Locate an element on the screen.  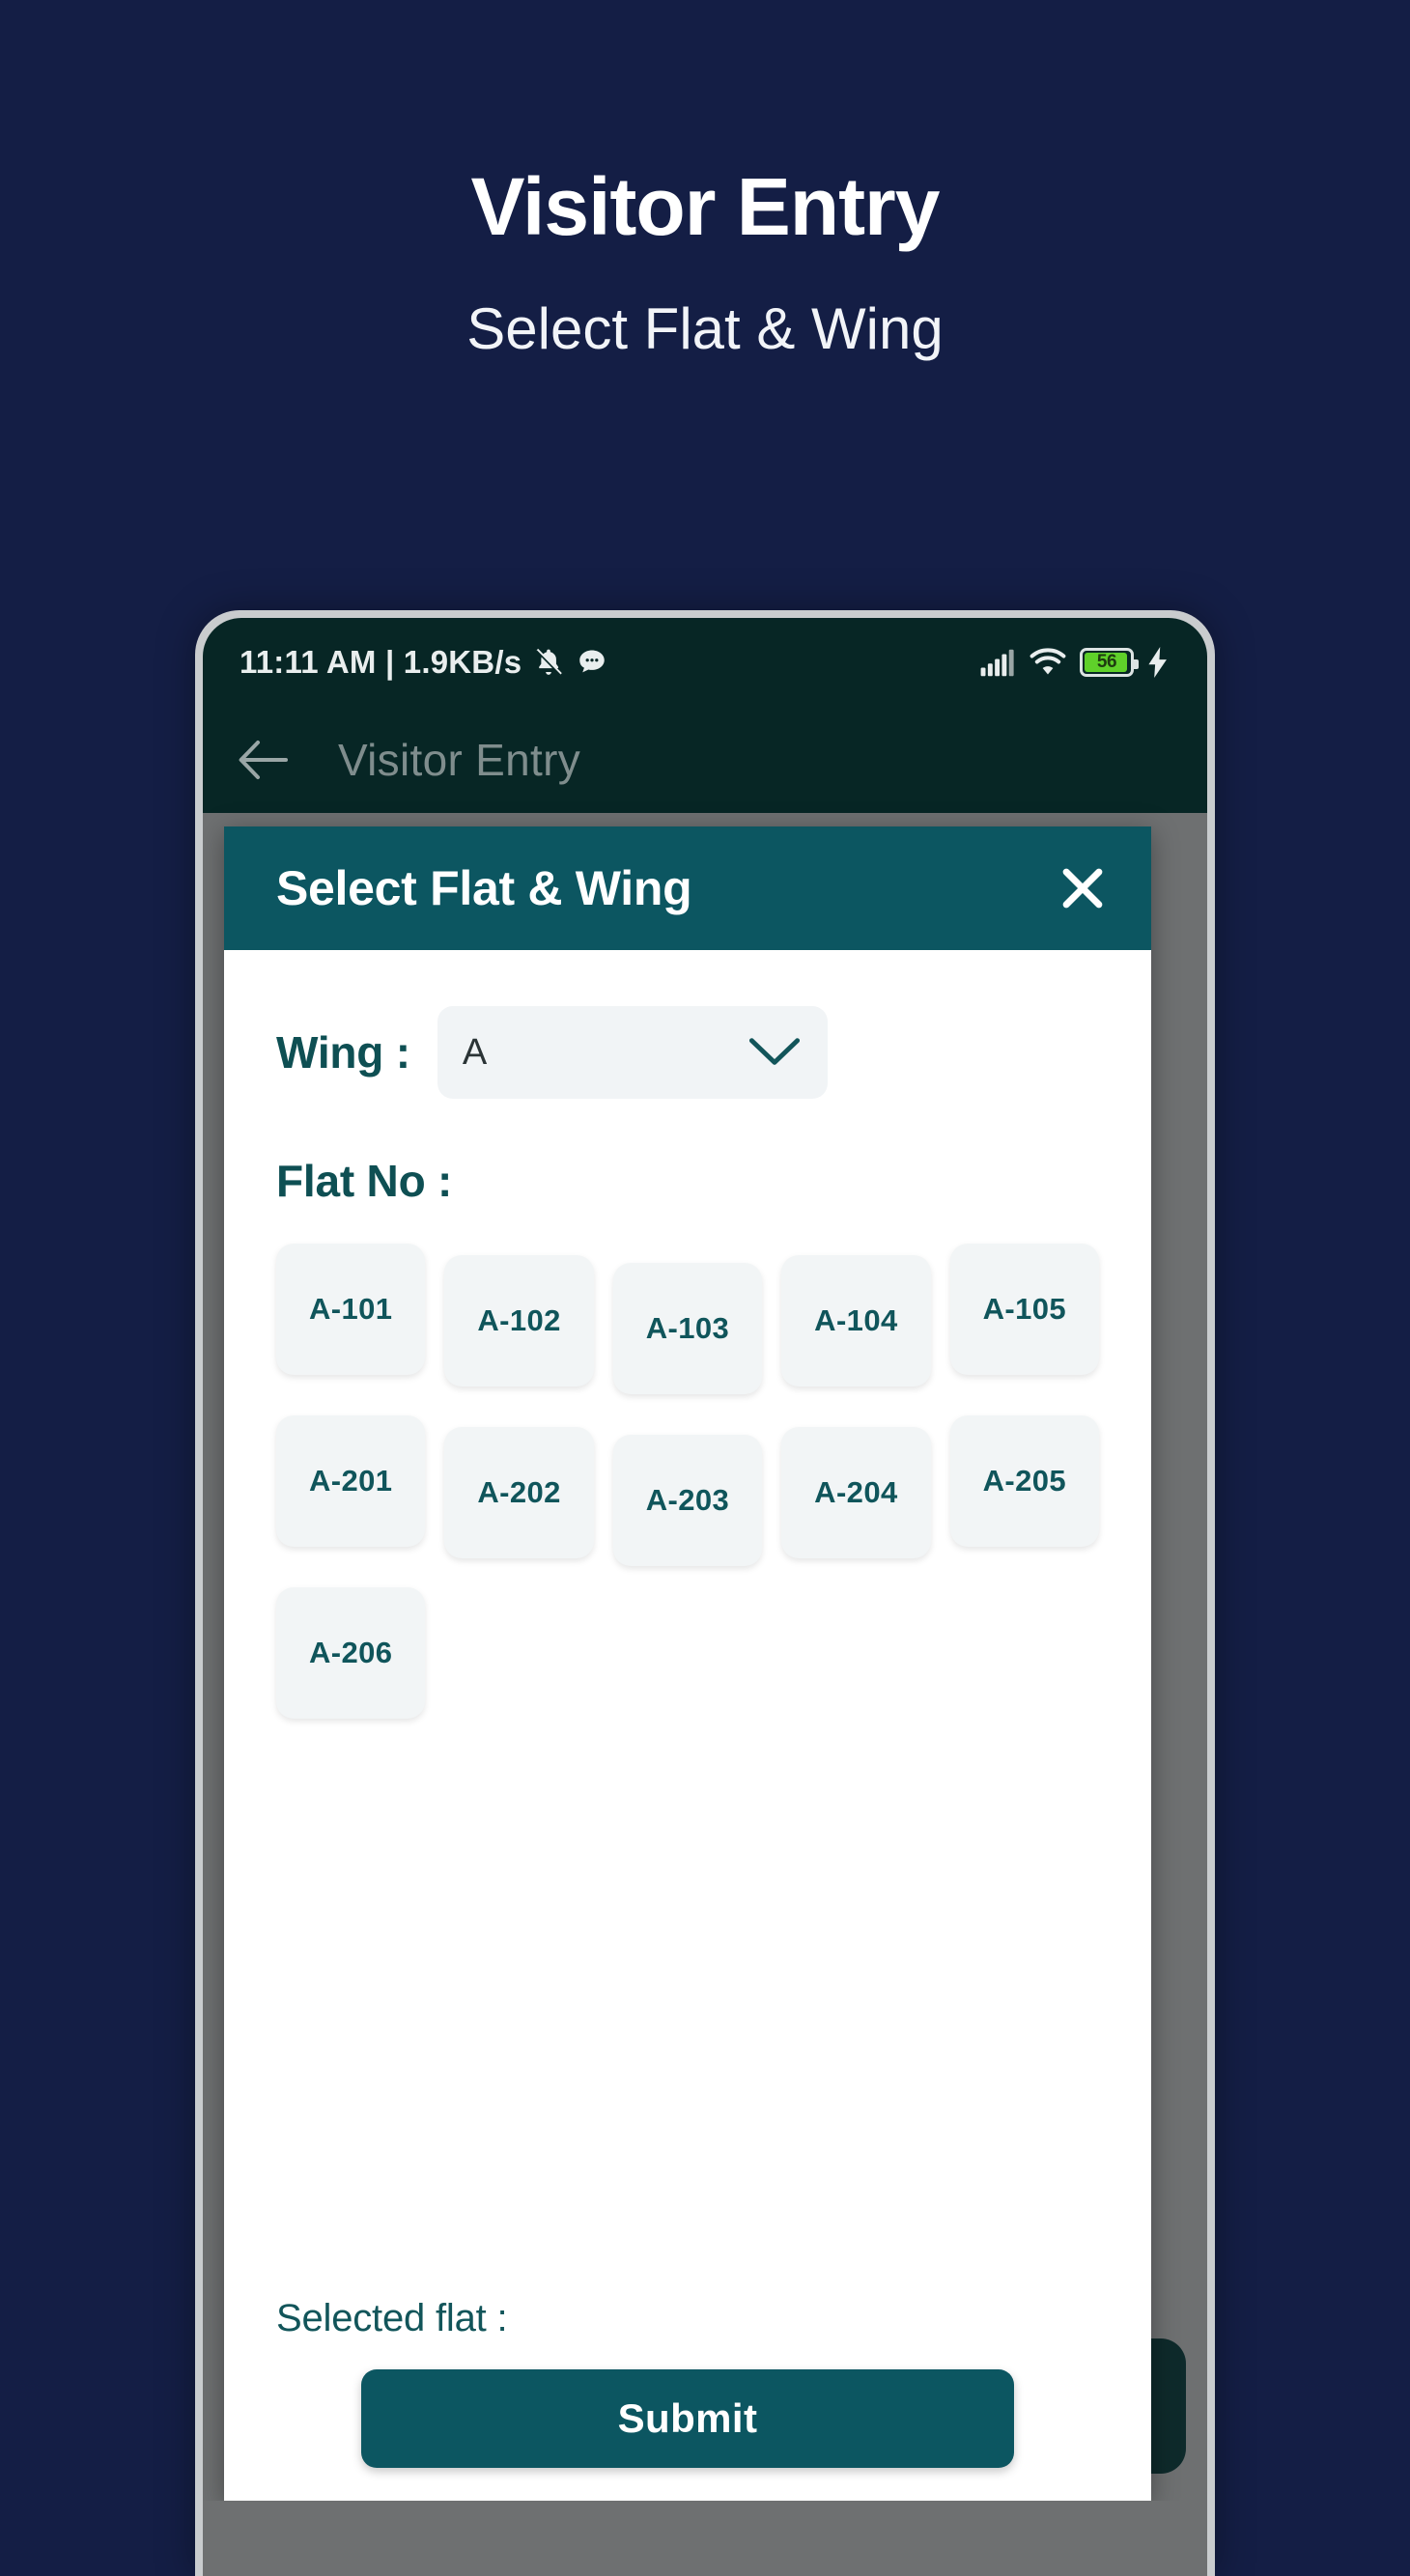
flat-chip: A-104 is located at coordinates (856, 1321).